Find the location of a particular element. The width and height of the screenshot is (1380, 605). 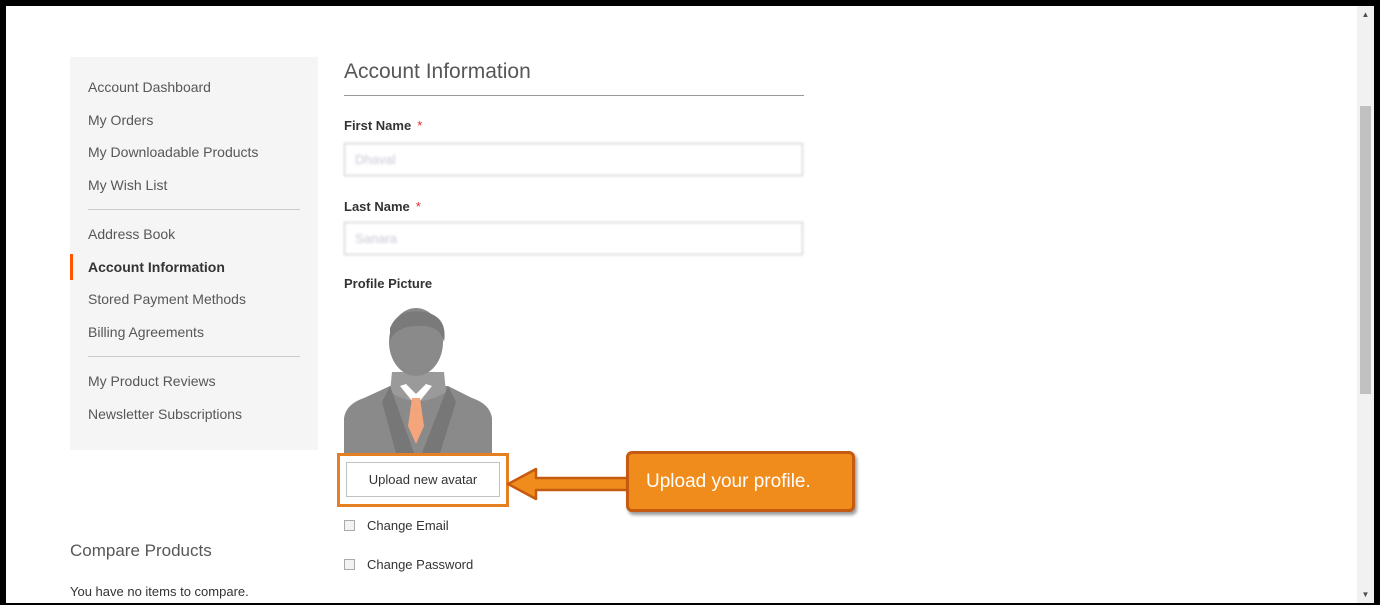

nav-account-dashboard: Account Dashboard is located at coordinates (194, 93).